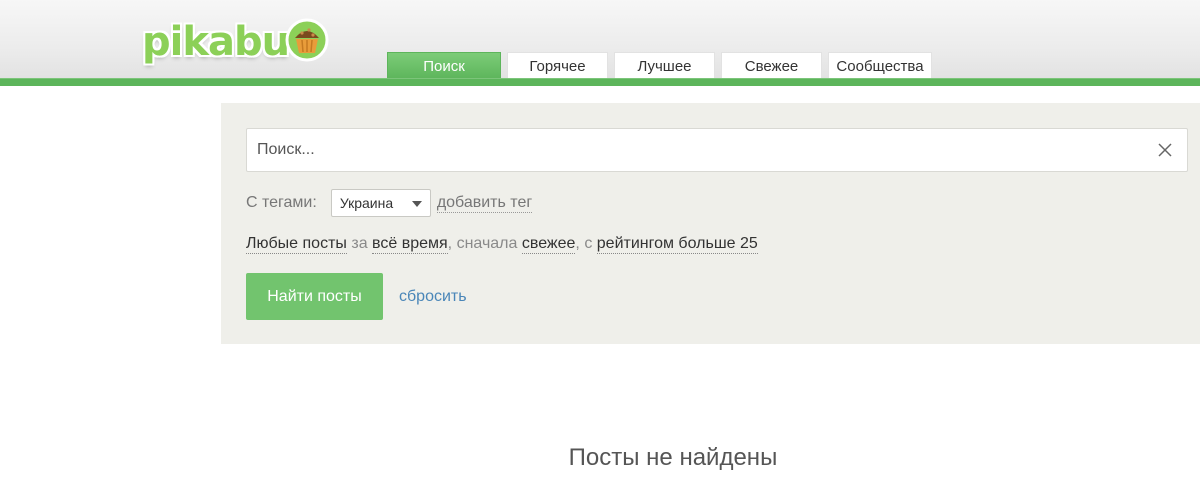 The height and width of the screenshot is (496, 1200). I want to click on tag-select: Украина, so click(380, 203).